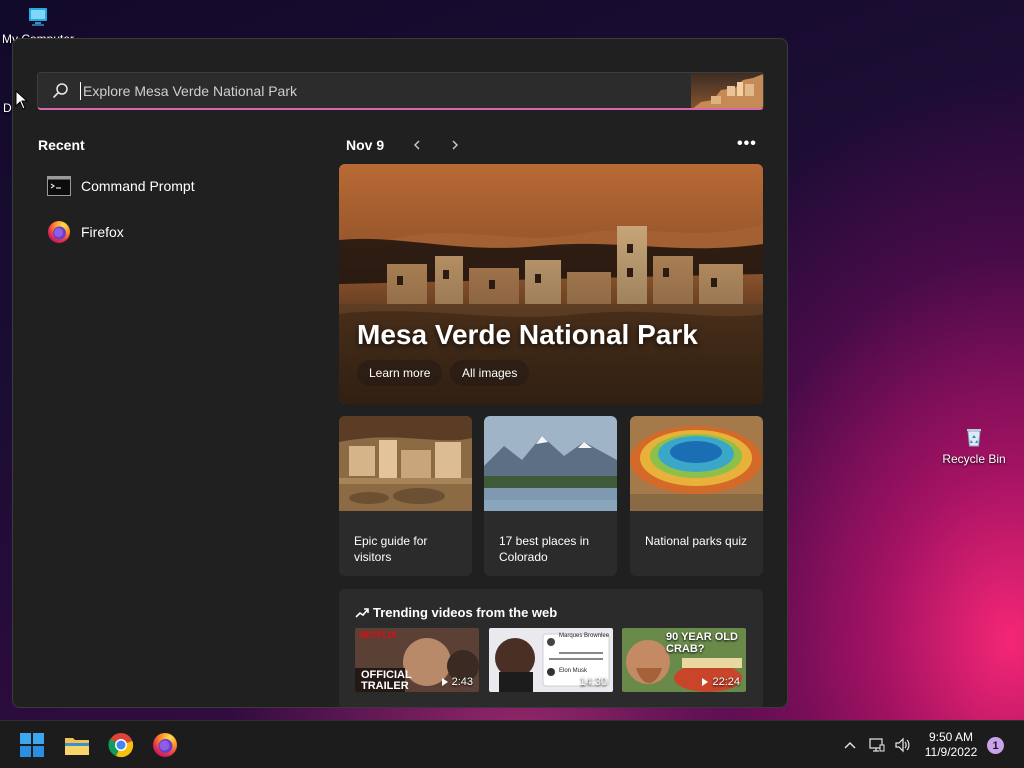 The width and height of the screenshot is (1024, 768). I want to click on more-options-button: •••, so click(747, 144).